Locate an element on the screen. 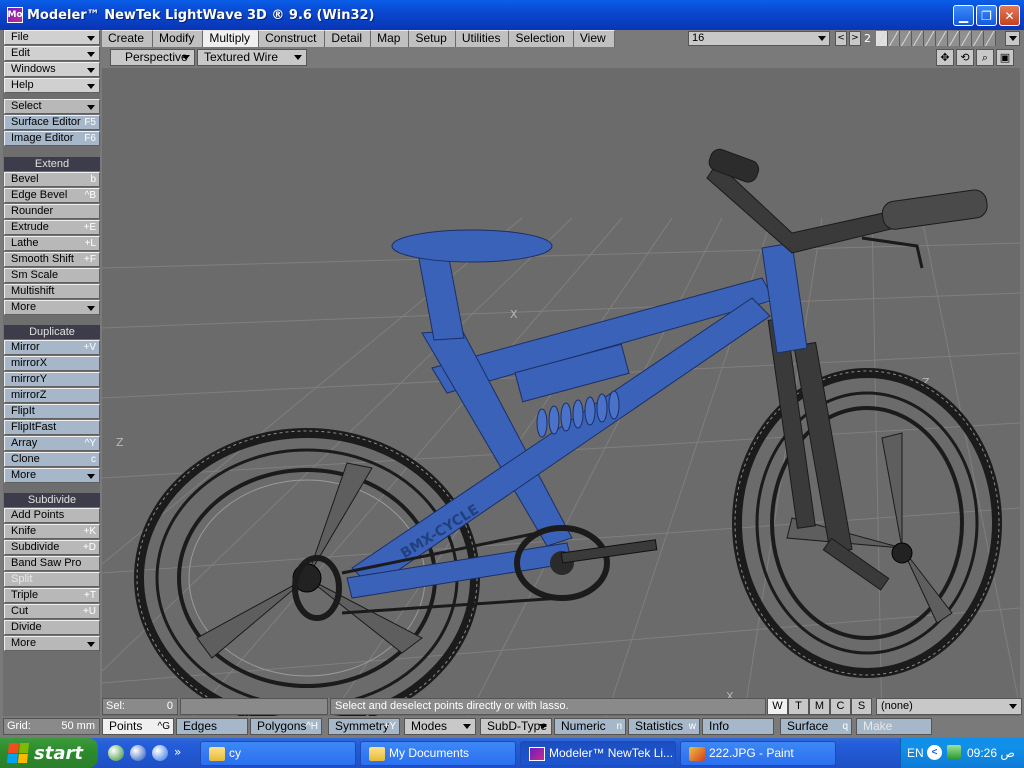 This screenshot has width=1024, height=768. duplicate-more-menu: More is located at coordinates (52, 475).